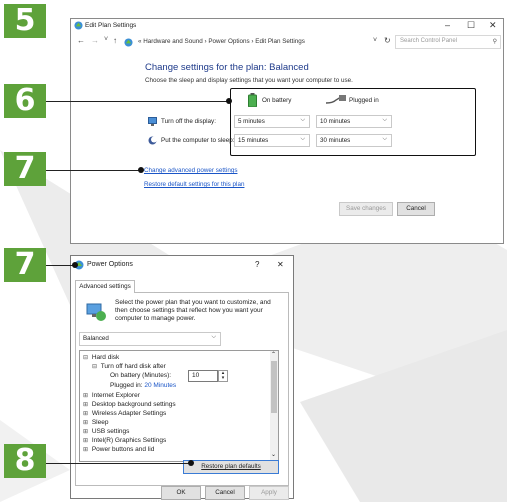 This screenshot has width=507, height=502. Describe the element at coordinates (335, 140) in the screenshot. I see `dropdown-value: 30 minutes` at that location.